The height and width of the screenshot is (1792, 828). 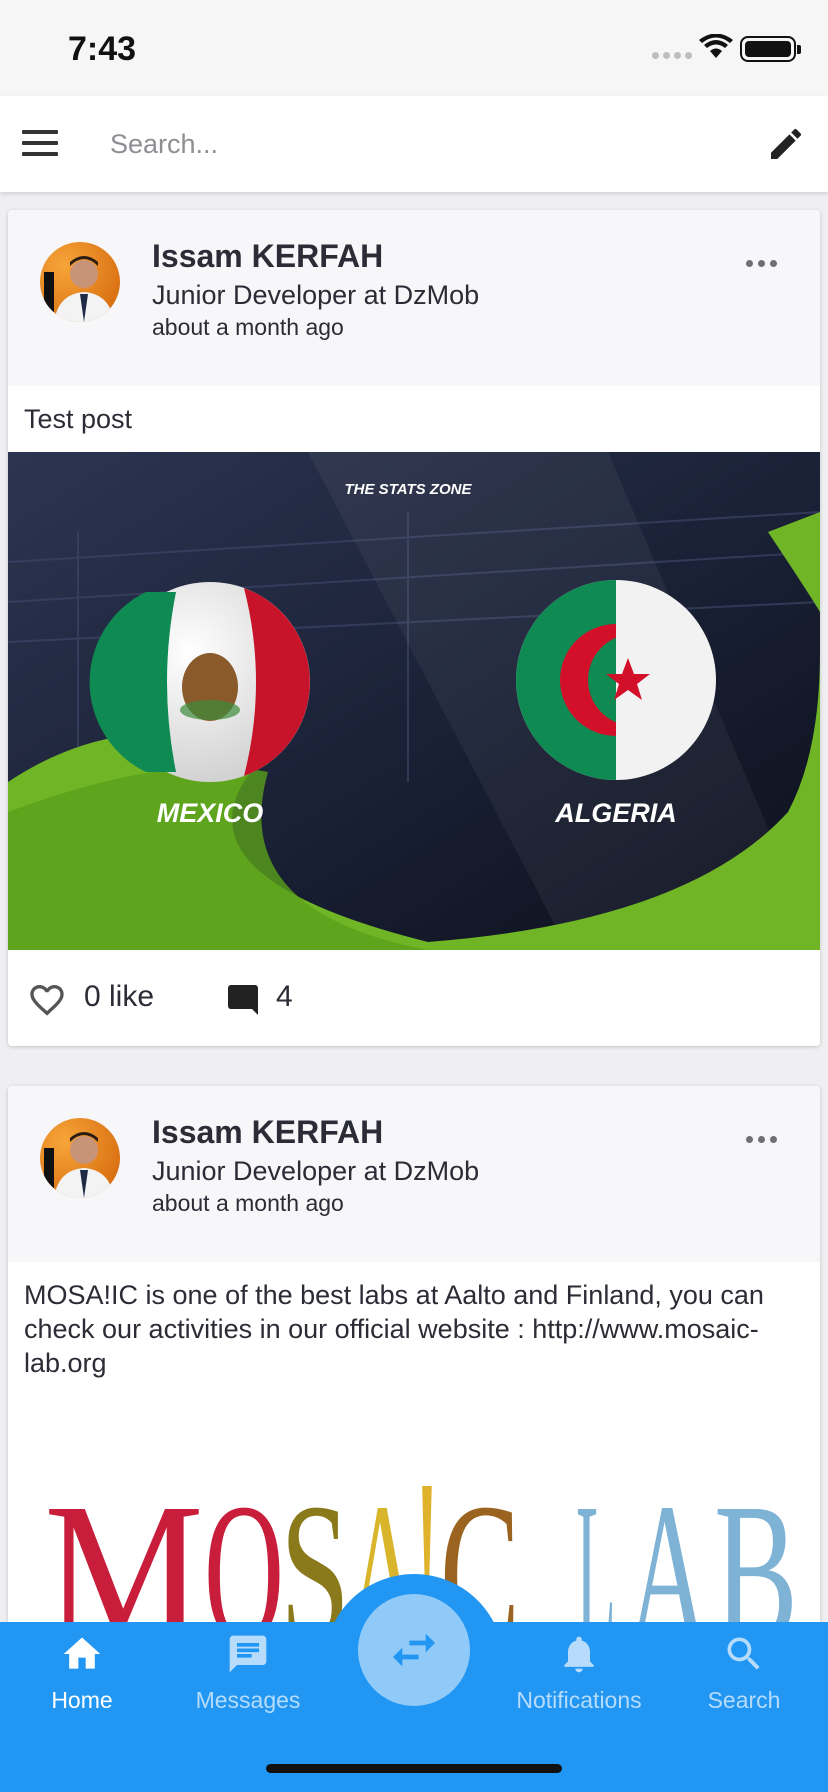 I want to click on heart-outline-icon, so click(x=47, y=1000).